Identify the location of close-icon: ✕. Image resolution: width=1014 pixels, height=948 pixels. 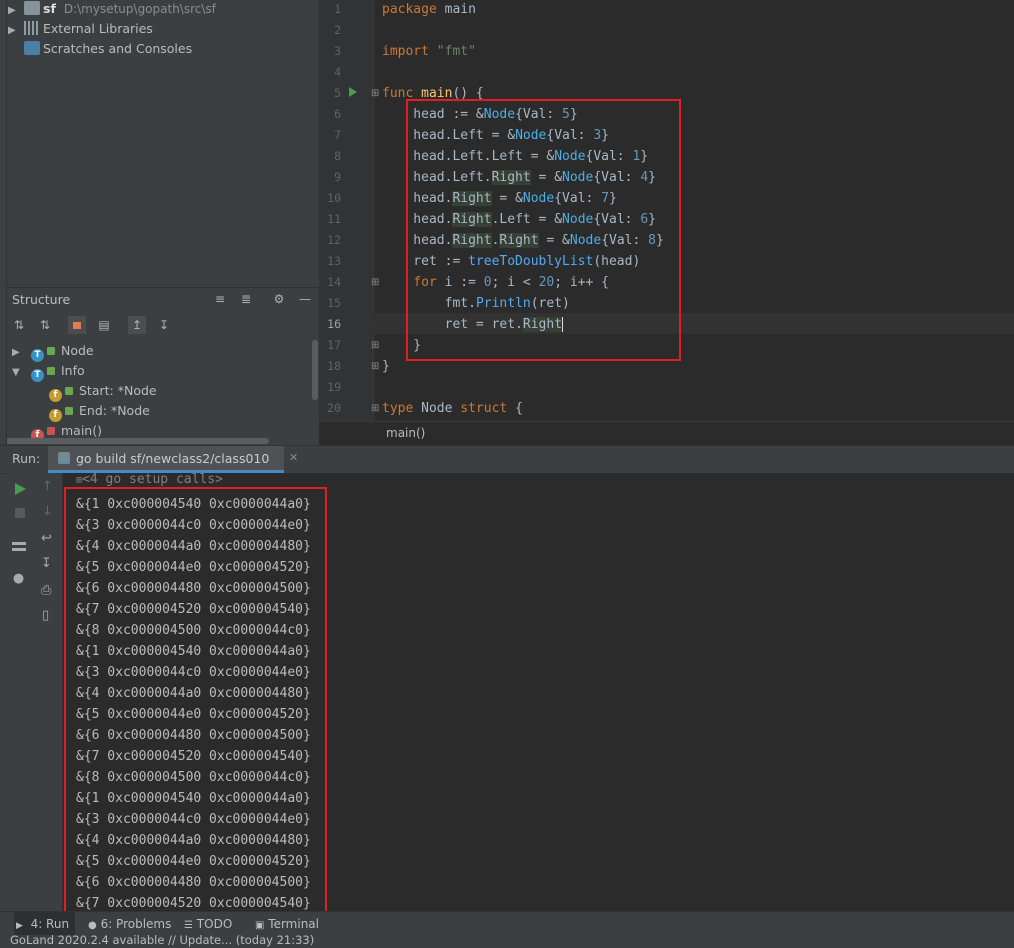
(293, 457).